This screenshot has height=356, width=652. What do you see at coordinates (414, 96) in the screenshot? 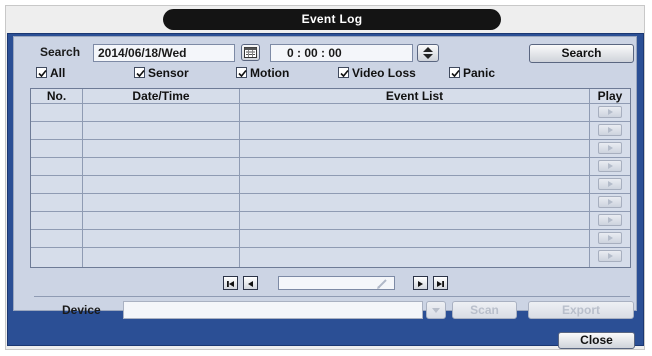
I see `column-header-event-list: Event List` at bounding box center [414, 96].